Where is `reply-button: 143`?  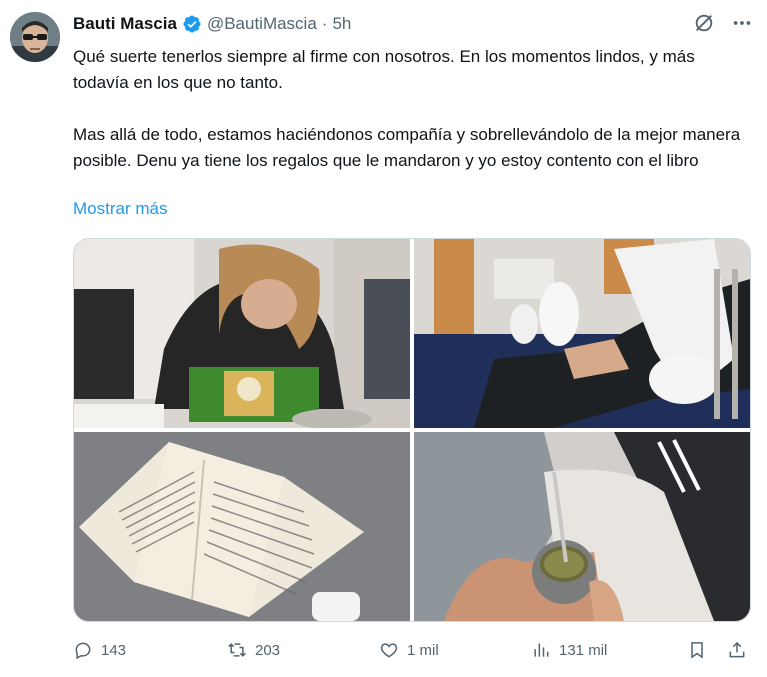
reply-button: 143 is located at coordinates (99, 650).